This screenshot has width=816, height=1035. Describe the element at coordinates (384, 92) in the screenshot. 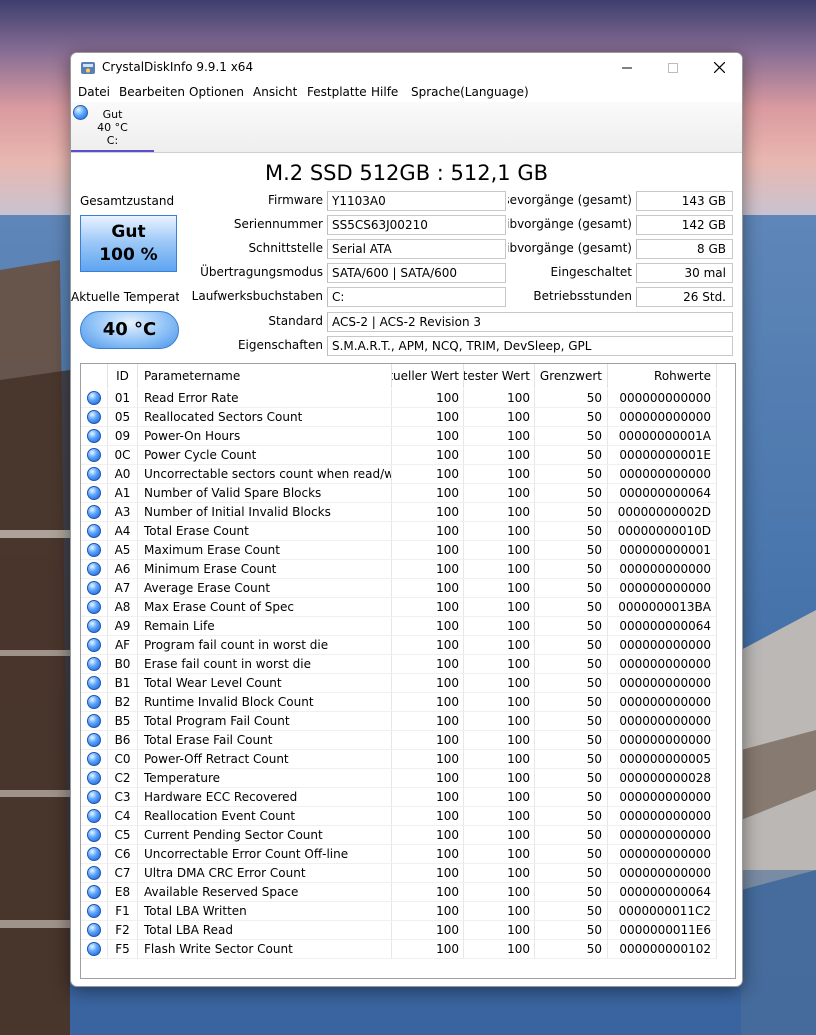

I see `menu-hilfe: Hilfe` at that location.